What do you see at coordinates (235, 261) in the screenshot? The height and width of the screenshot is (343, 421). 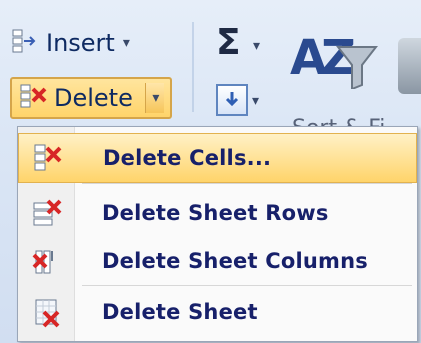 I see `menu-item-label: Delete Sheet Columns` at bounding box center [235, 261].